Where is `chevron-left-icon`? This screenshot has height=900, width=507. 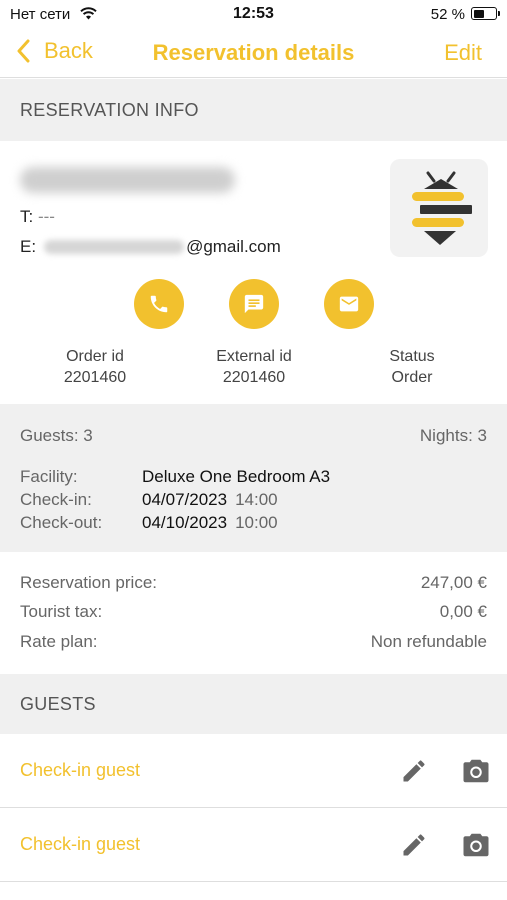 chevron-left-icon is located at coordinates (23, 51).